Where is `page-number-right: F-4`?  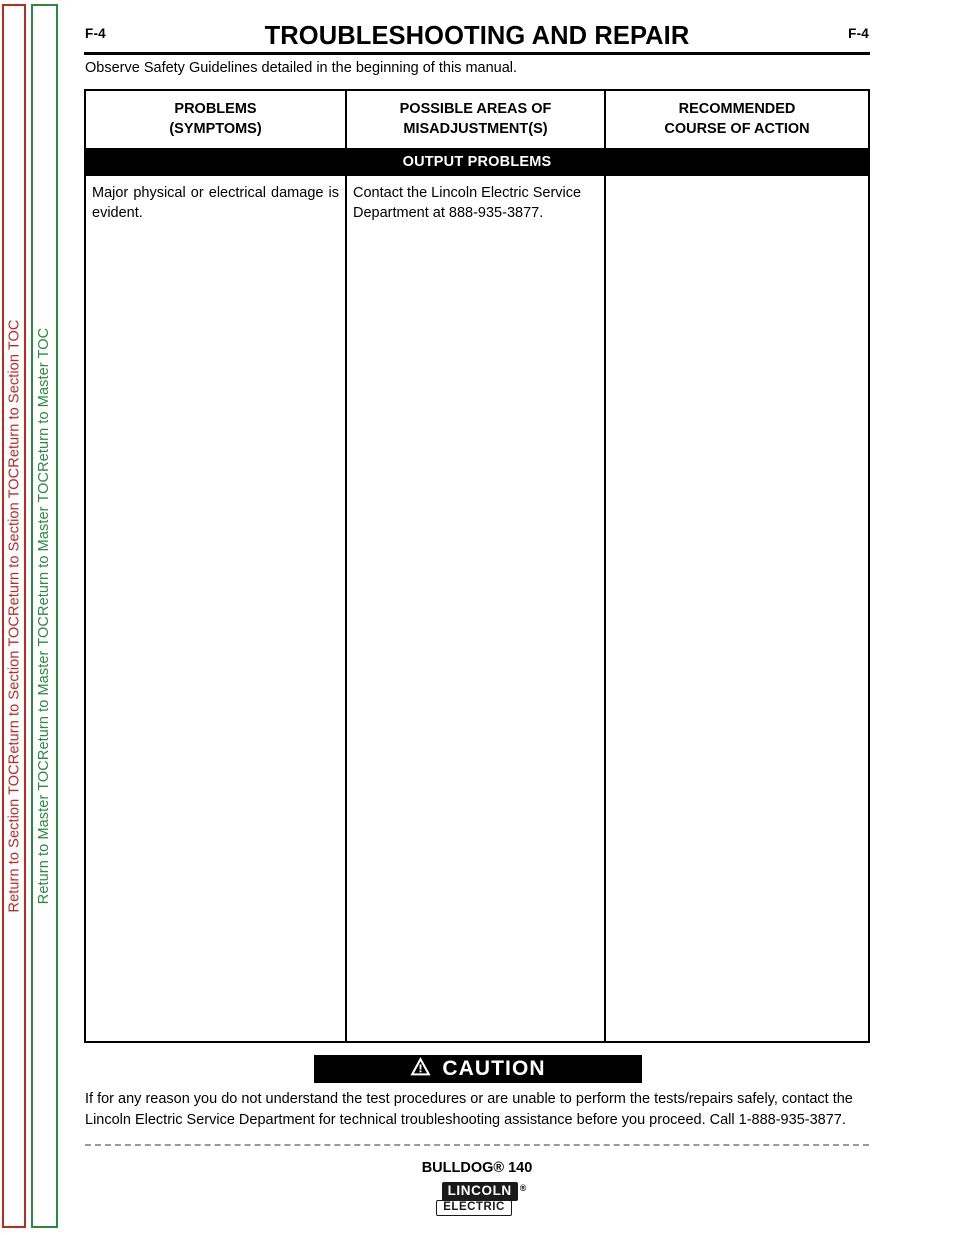
page-number-right: F-4 is located at coordinates (858, 33).